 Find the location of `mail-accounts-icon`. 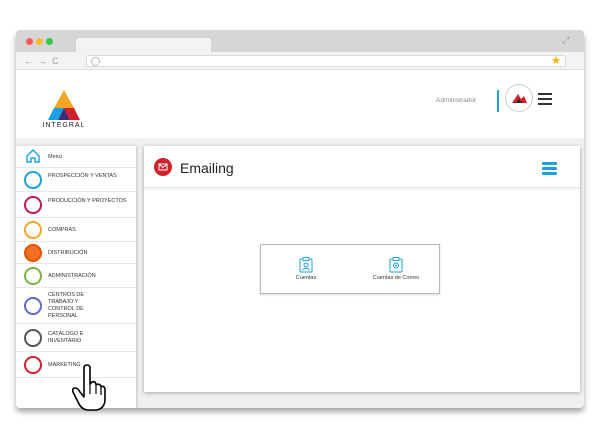

mail-accounts-icon is located at coordinates (396, 265).